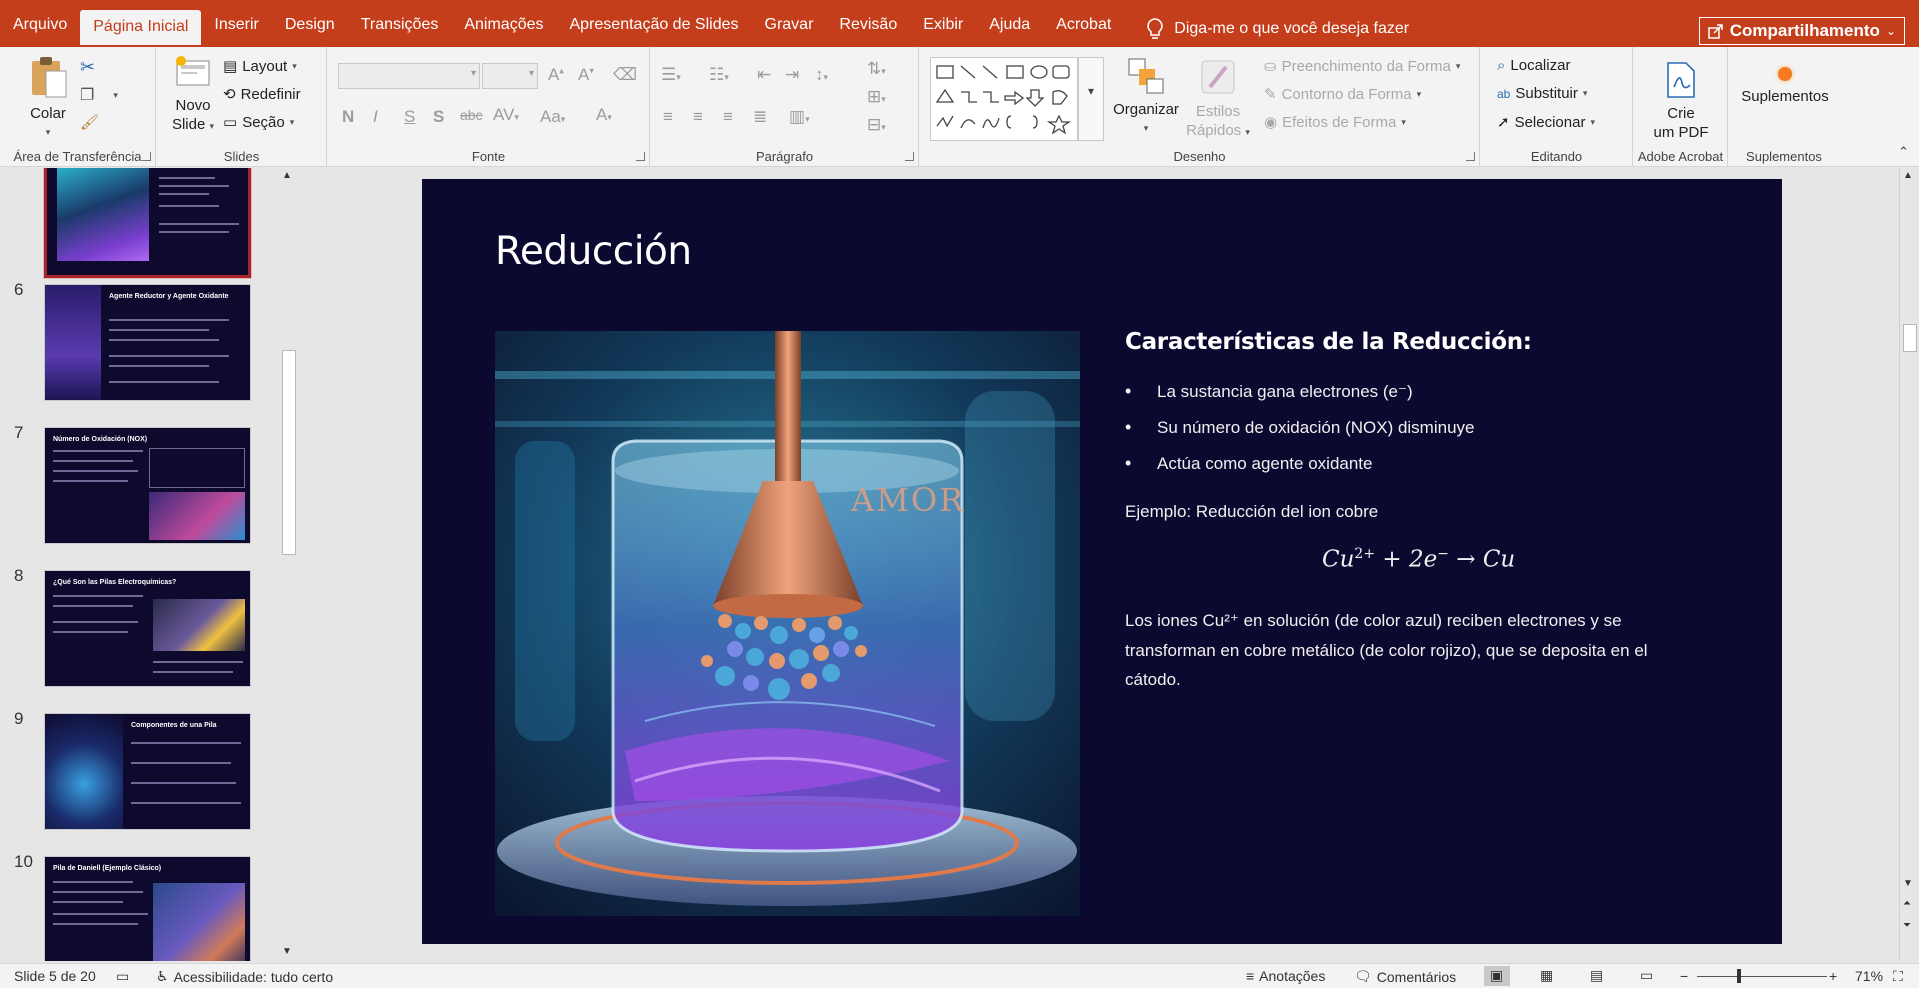 The width and height of the screenshot is (1919, 988). What do you see at coordinates (1903, 152) in the screenshot?
I see `collapse-ribbon-icon: ⌃` at bounding box center [1903, 152].